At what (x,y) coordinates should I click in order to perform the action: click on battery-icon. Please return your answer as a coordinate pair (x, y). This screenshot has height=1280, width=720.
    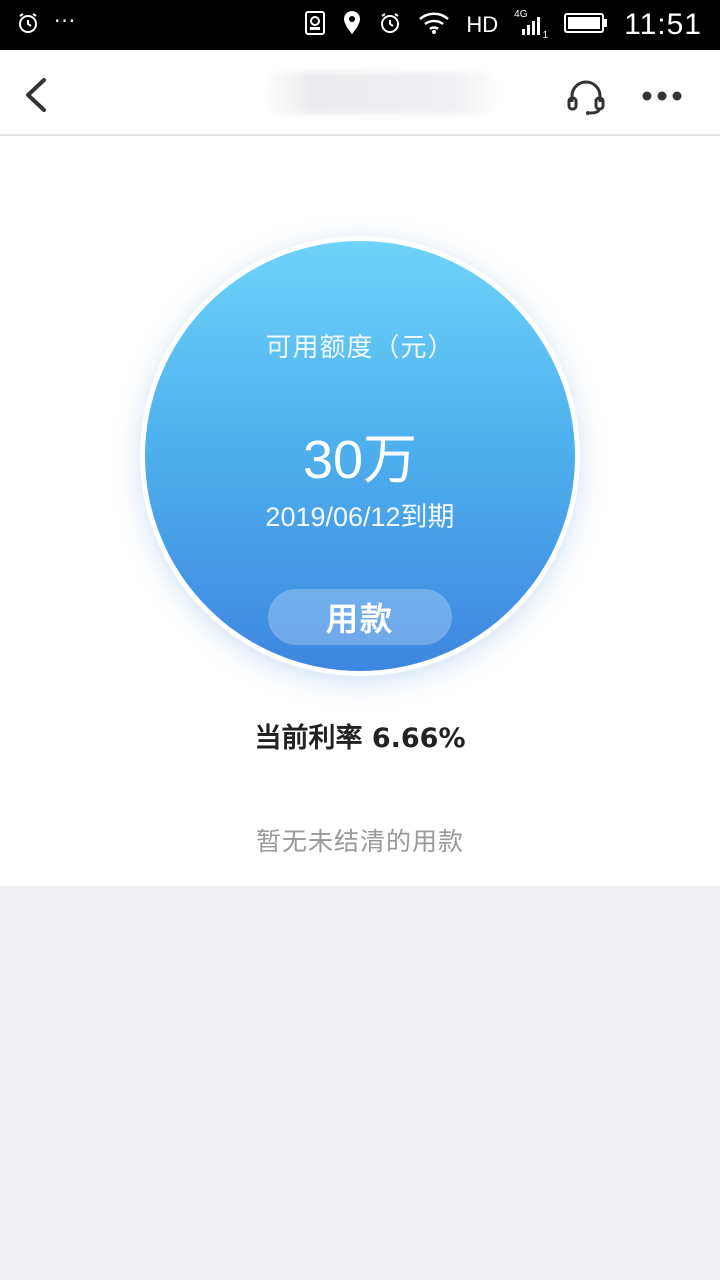
    Looking at the image, I should click on (586, 25).